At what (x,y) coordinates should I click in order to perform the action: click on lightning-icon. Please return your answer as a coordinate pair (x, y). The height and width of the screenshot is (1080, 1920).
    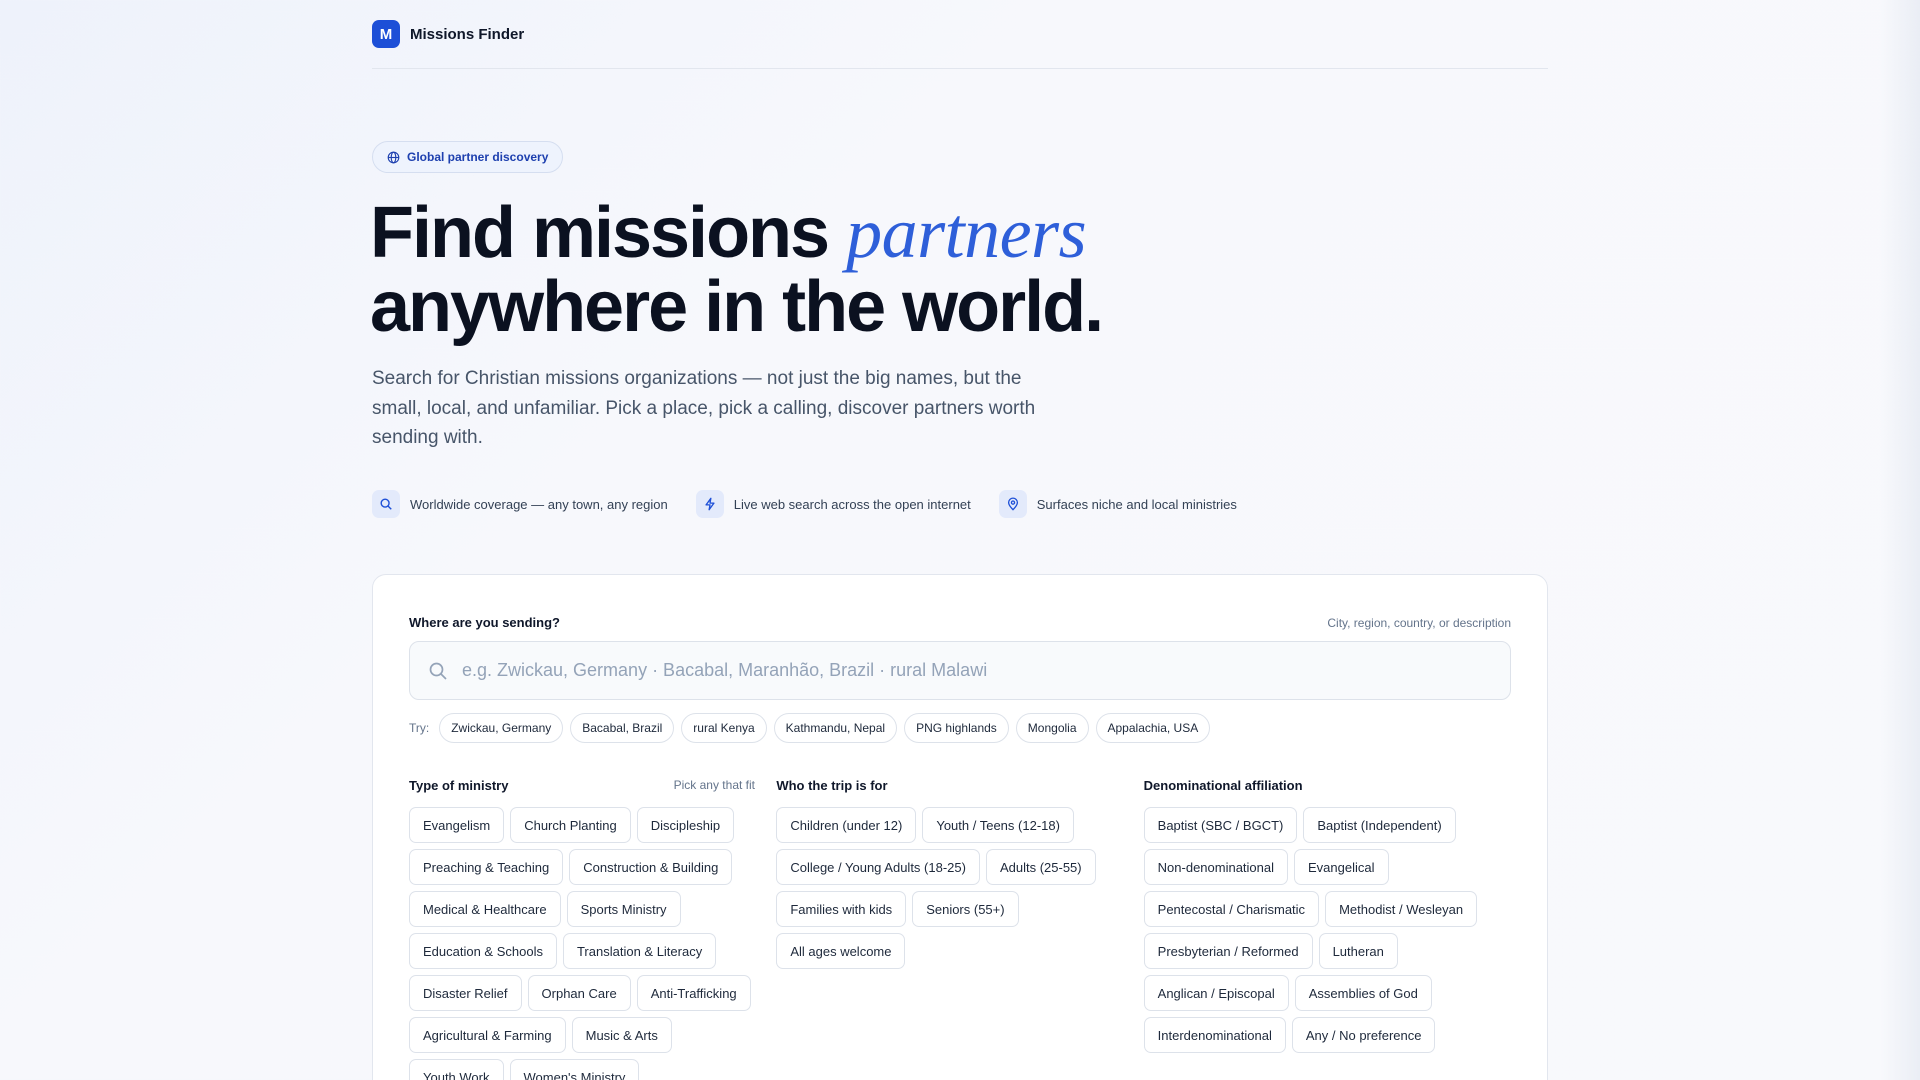
    Looking at the image, I should click on (709, 504).